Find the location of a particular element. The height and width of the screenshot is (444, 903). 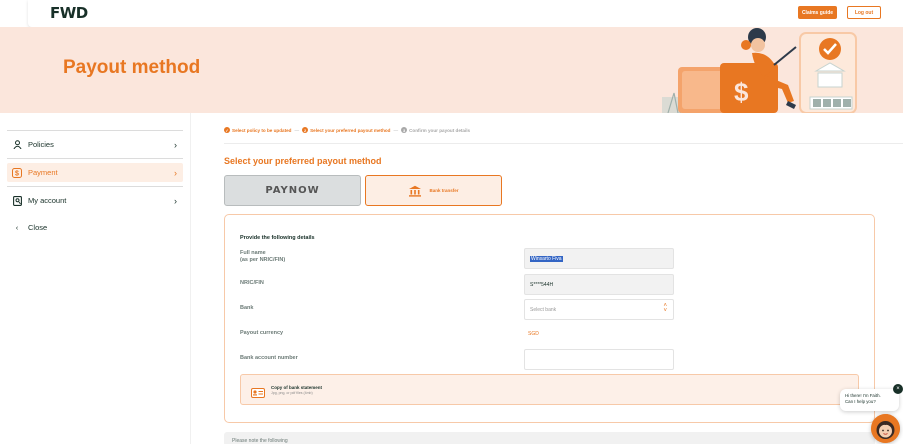

payout-currency-value: SGD is located at coordinates (533, 334).